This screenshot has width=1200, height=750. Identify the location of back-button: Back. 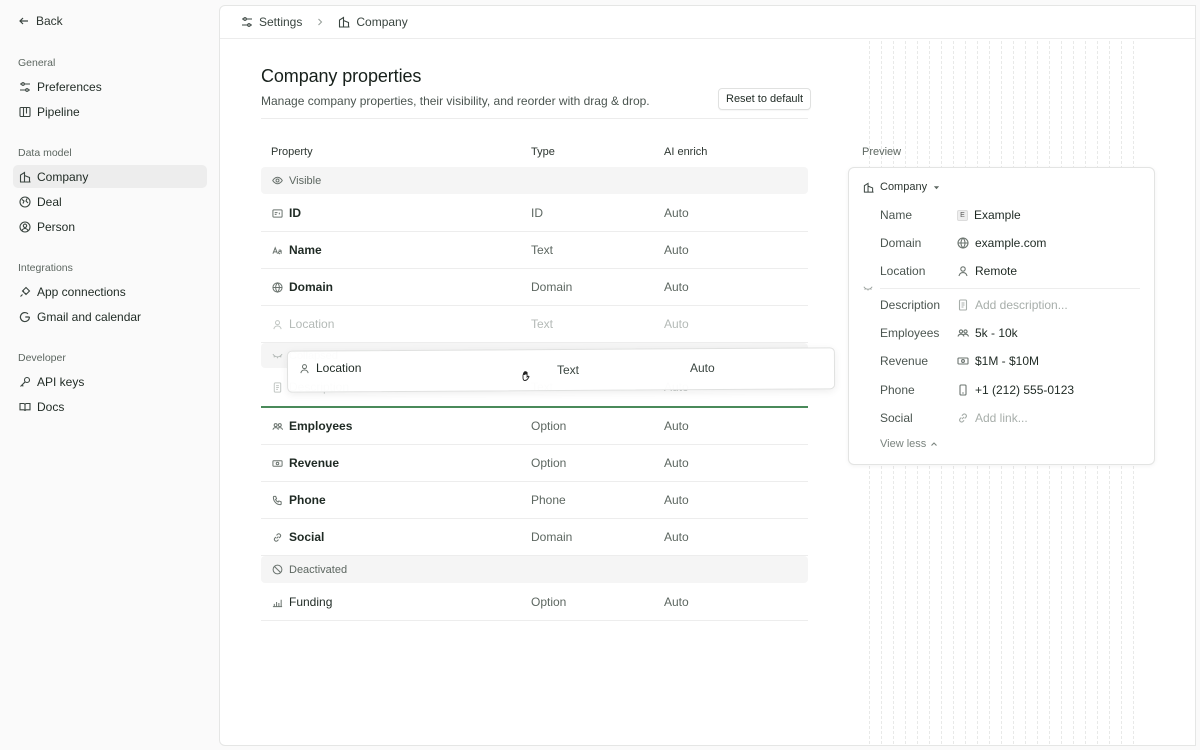
(40, 21).